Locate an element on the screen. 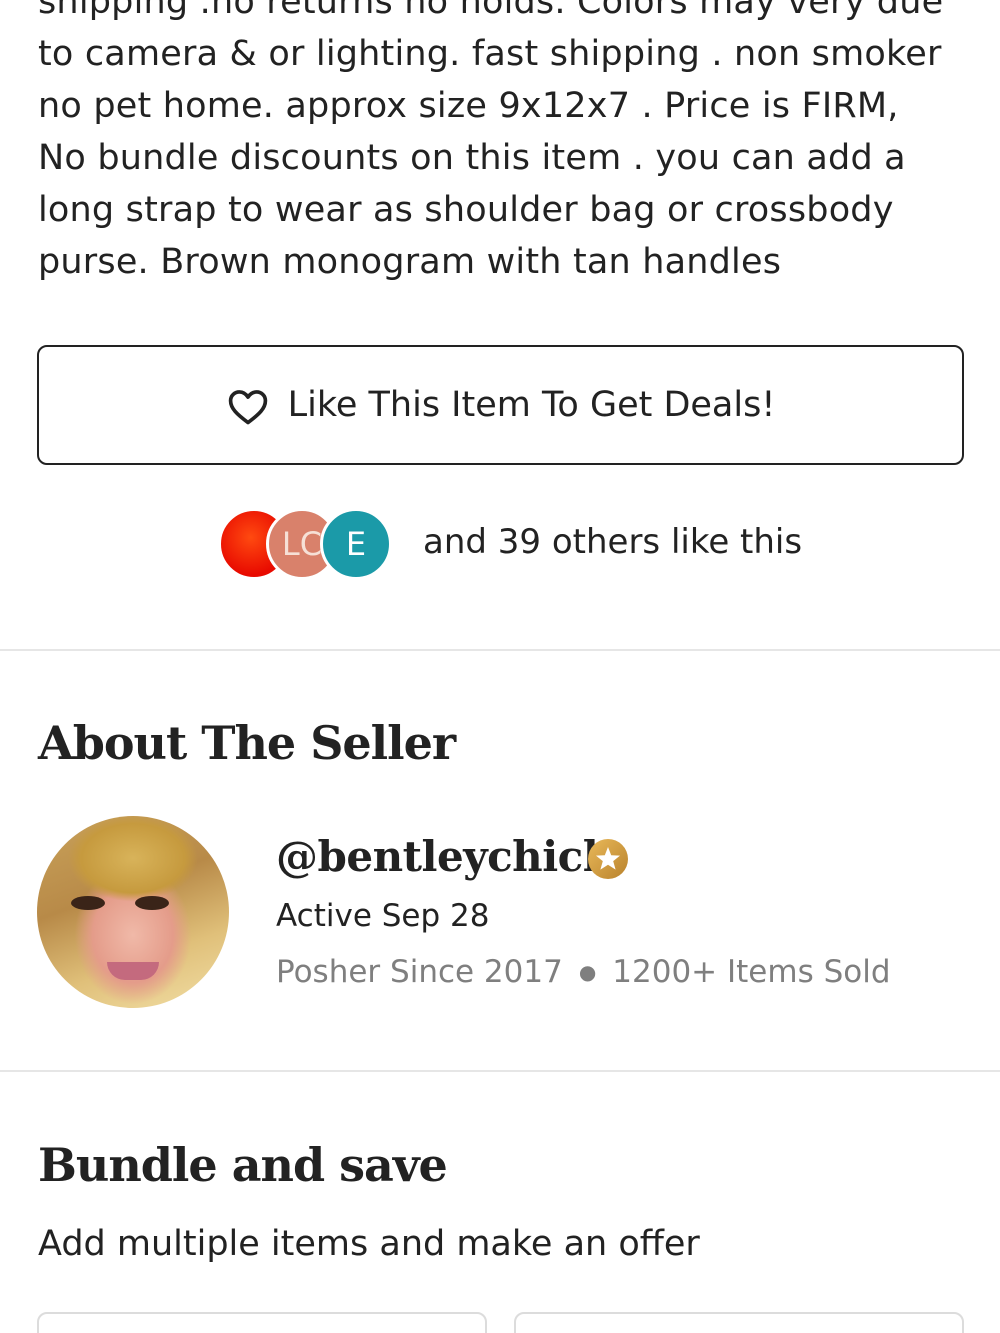  seller-active-status: Active Sep 28 is located at coordinates (383, 916).